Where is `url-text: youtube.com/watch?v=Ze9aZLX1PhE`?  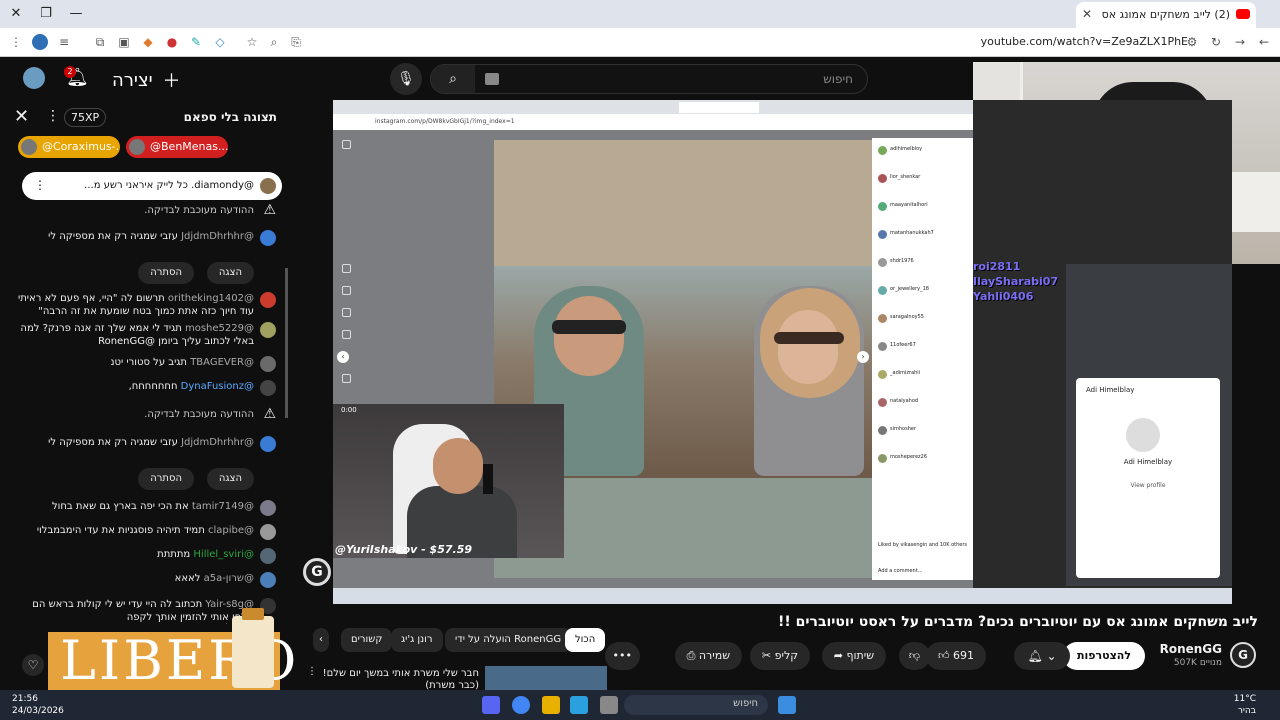
url-text: youtube.com/watch?v=Ze9aZLX1PhE is located at coordinates (1084, 41).